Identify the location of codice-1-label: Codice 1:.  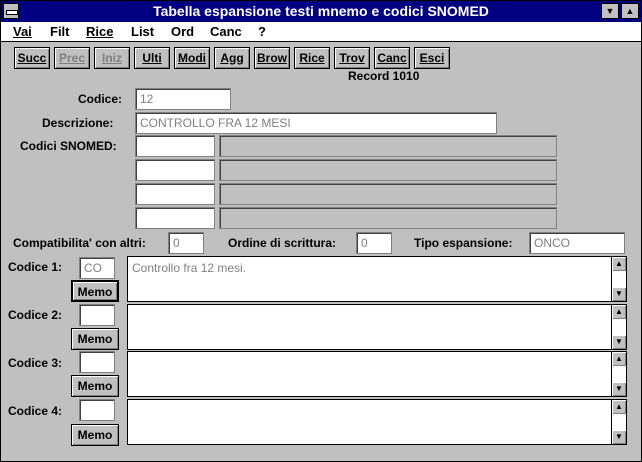
(35, 267).